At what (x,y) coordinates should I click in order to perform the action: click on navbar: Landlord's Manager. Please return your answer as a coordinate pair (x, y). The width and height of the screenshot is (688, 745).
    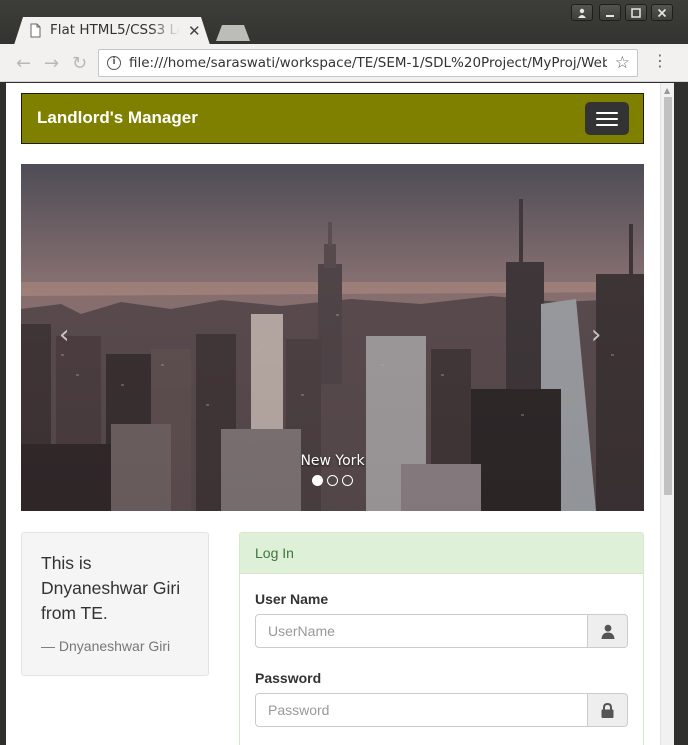
    Looking at the image, I should click on (332, 118).